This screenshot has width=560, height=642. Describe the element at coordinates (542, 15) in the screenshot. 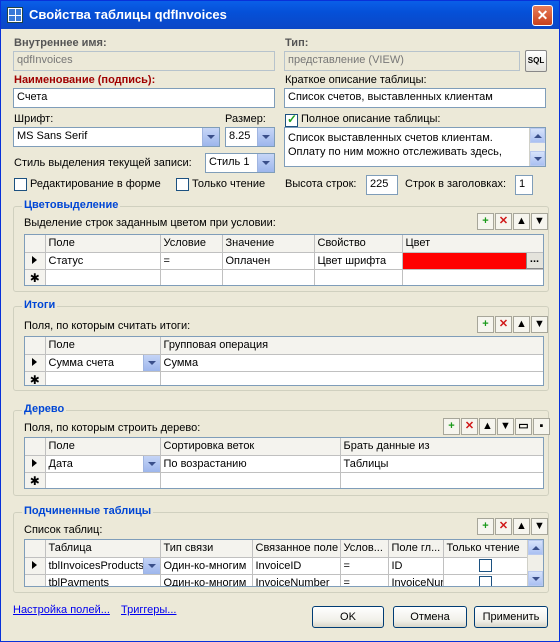

I see `close-button: ✕` at that location.